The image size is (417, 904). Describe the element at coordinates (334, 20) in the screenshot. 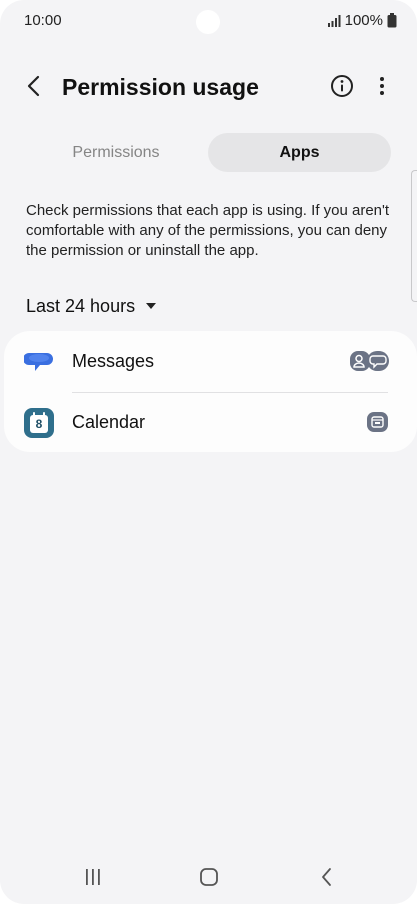

I see `signal-bars-icon` at that location.